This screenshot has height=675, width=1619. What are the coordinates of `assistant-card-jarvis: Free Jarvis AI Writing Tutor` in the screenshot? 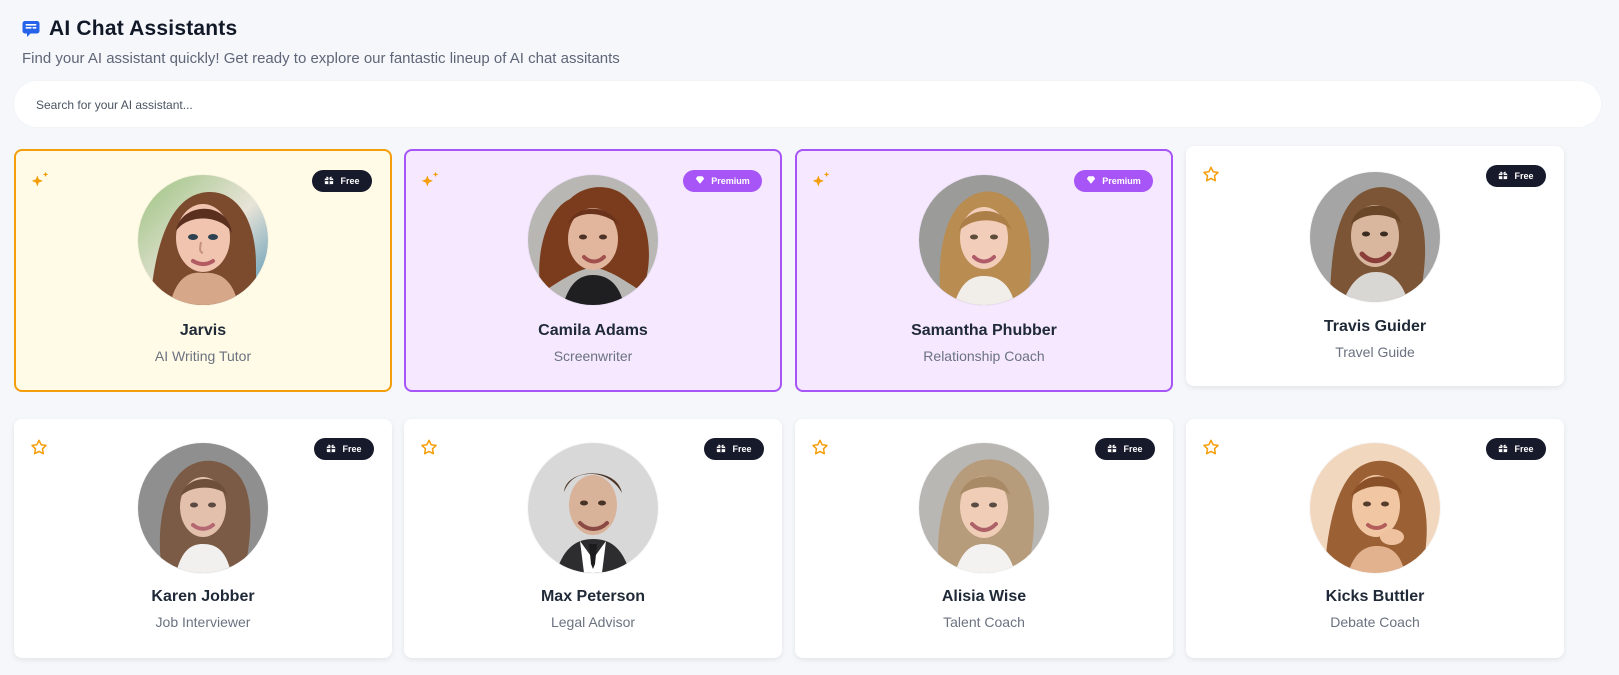 It's located at (203, 270).